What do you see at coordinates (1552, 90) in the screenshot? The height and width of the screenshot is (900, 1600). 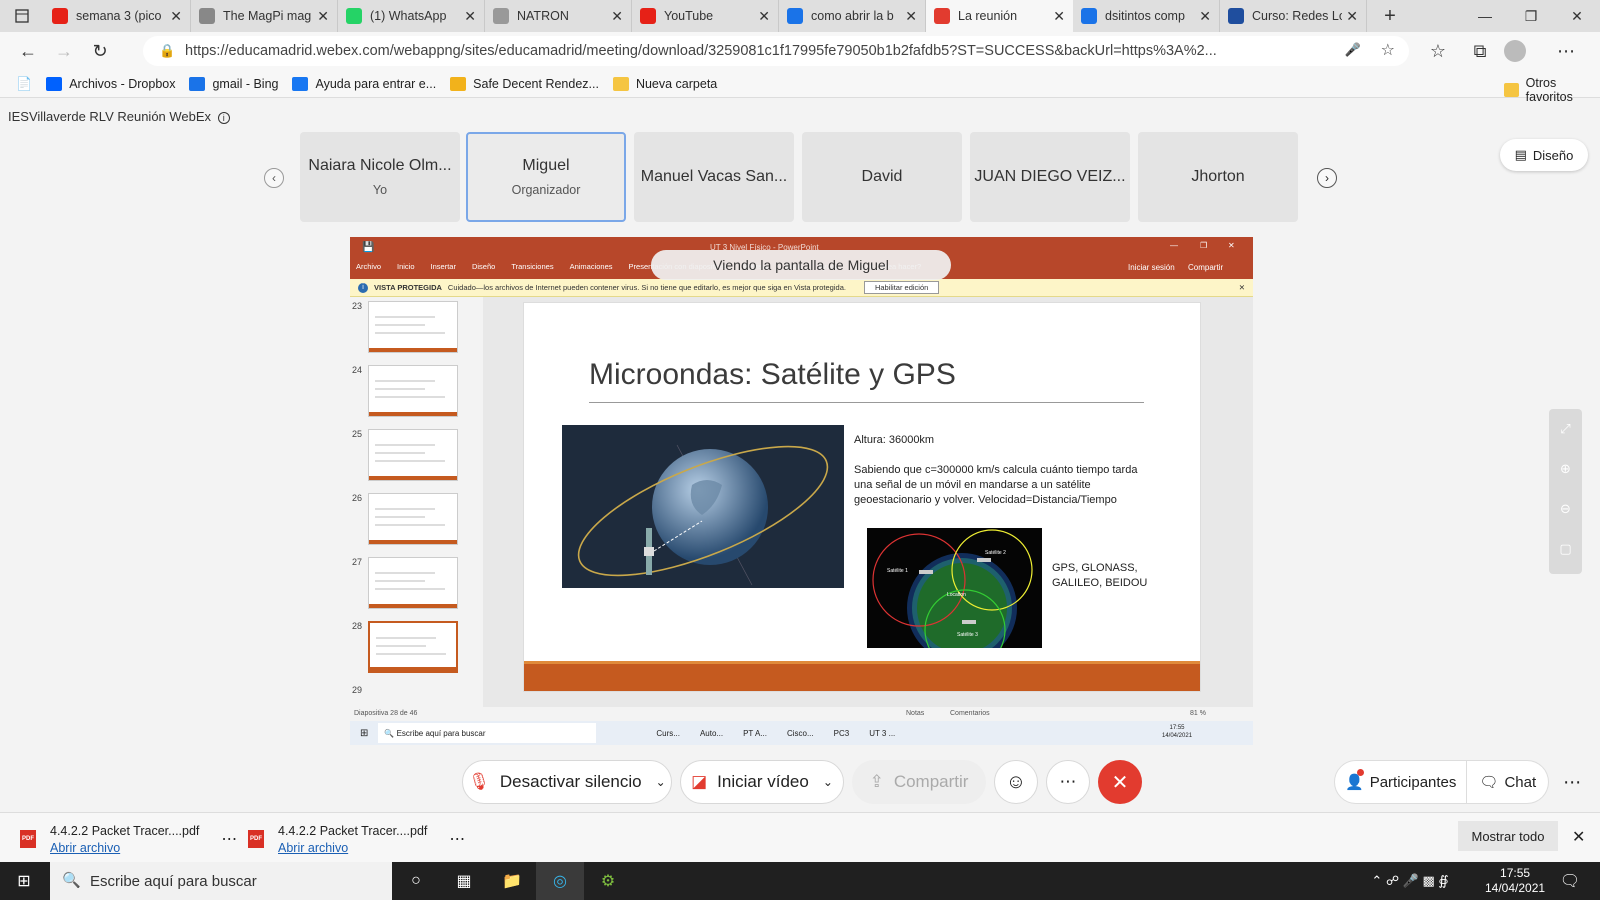 I see `other-favorites: Otros favoritos` at bounding box center [1552, 90].